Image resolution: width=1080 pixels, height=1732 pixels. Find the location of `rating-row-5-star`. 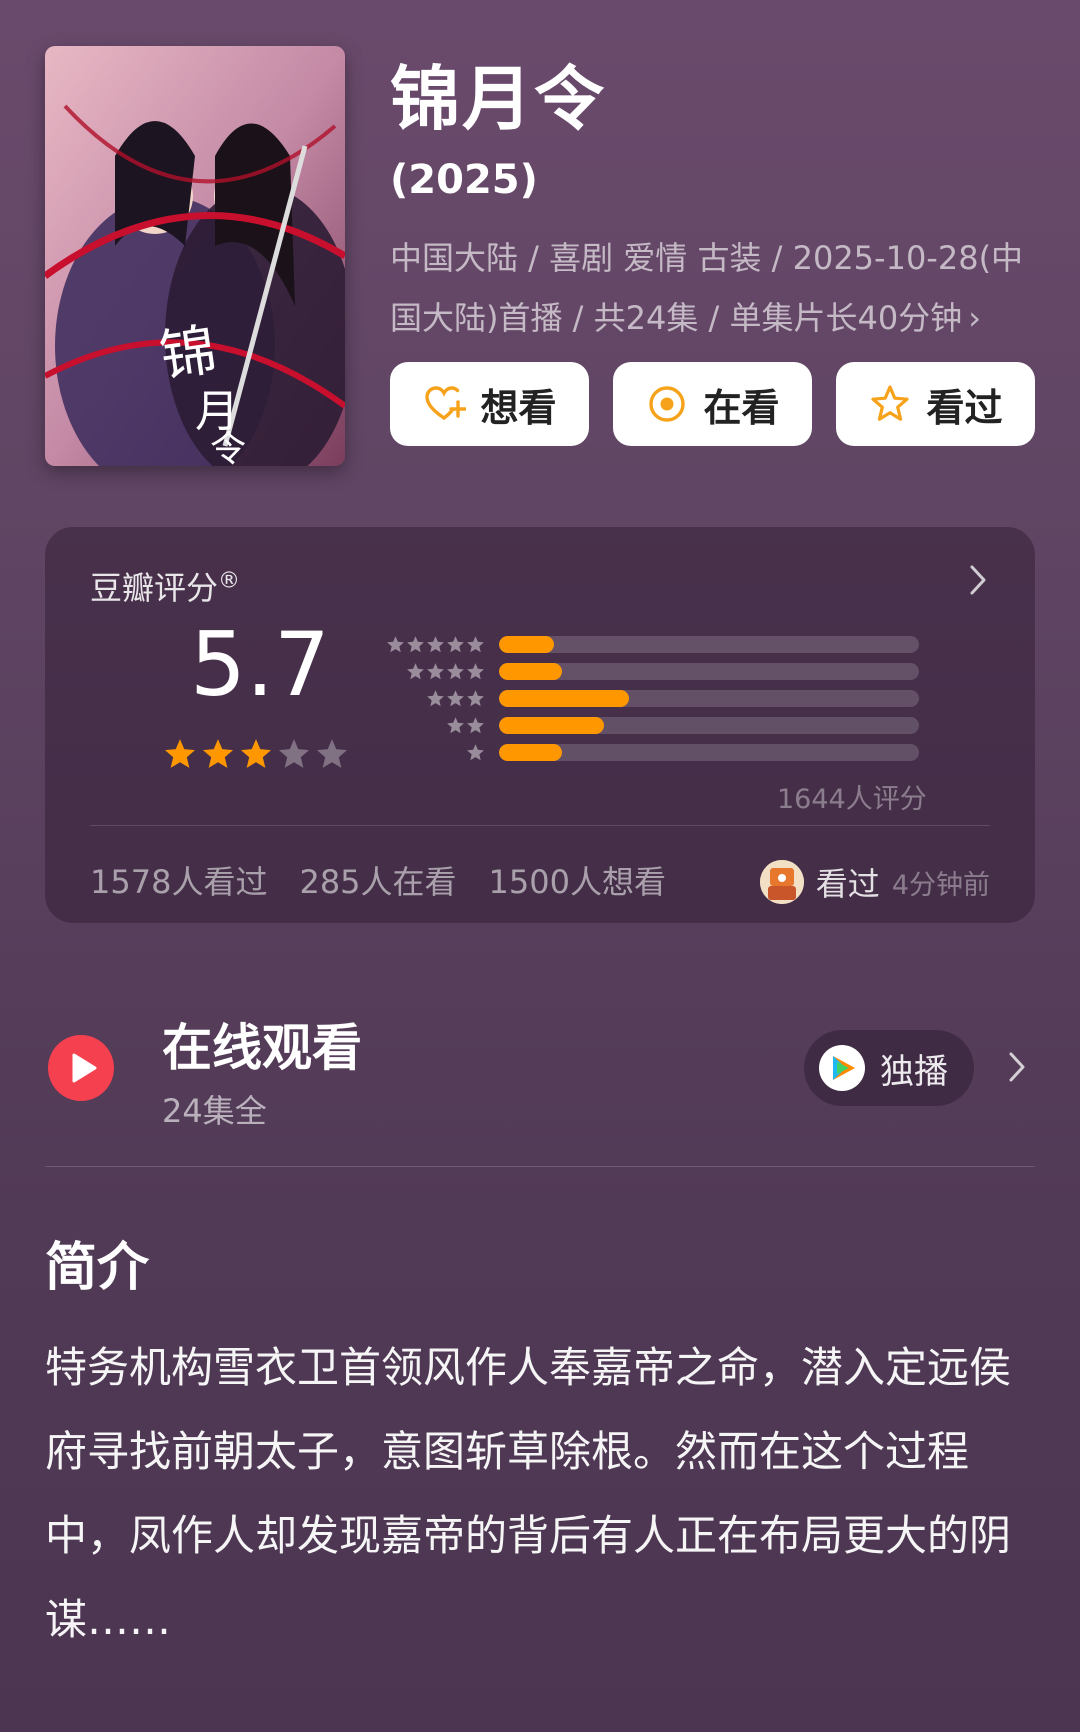

rating-row-5-star is located at coordinates (647, 644).